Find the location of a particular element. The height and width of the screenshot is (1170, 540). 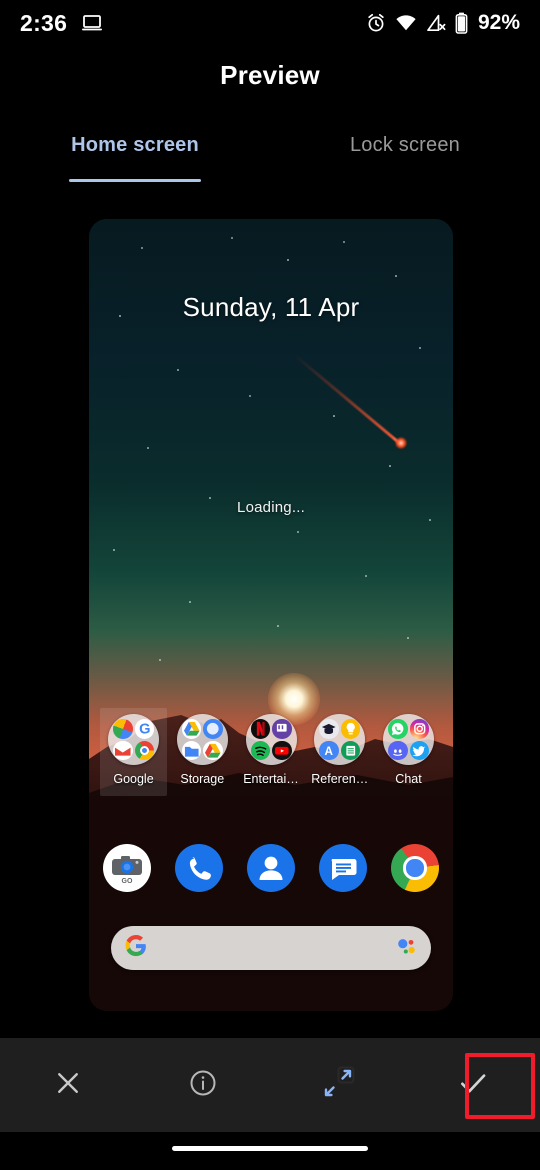

battery-percent-label: 92% is located at coordinates (498, 22).